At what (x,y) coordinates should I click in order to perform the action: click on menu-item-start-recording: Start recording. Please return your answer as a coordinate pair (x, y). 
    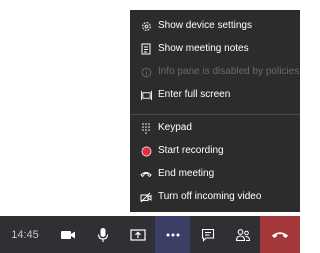
    Looking at the image, I should click on (215, 151).